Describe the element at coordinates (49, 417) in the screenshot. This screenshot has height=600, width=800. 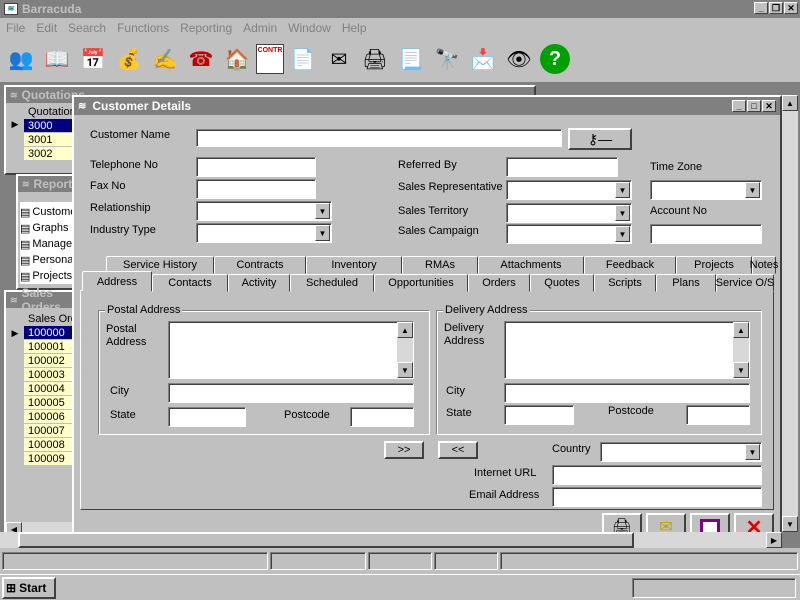
I see `list-item: 100006` at that location.